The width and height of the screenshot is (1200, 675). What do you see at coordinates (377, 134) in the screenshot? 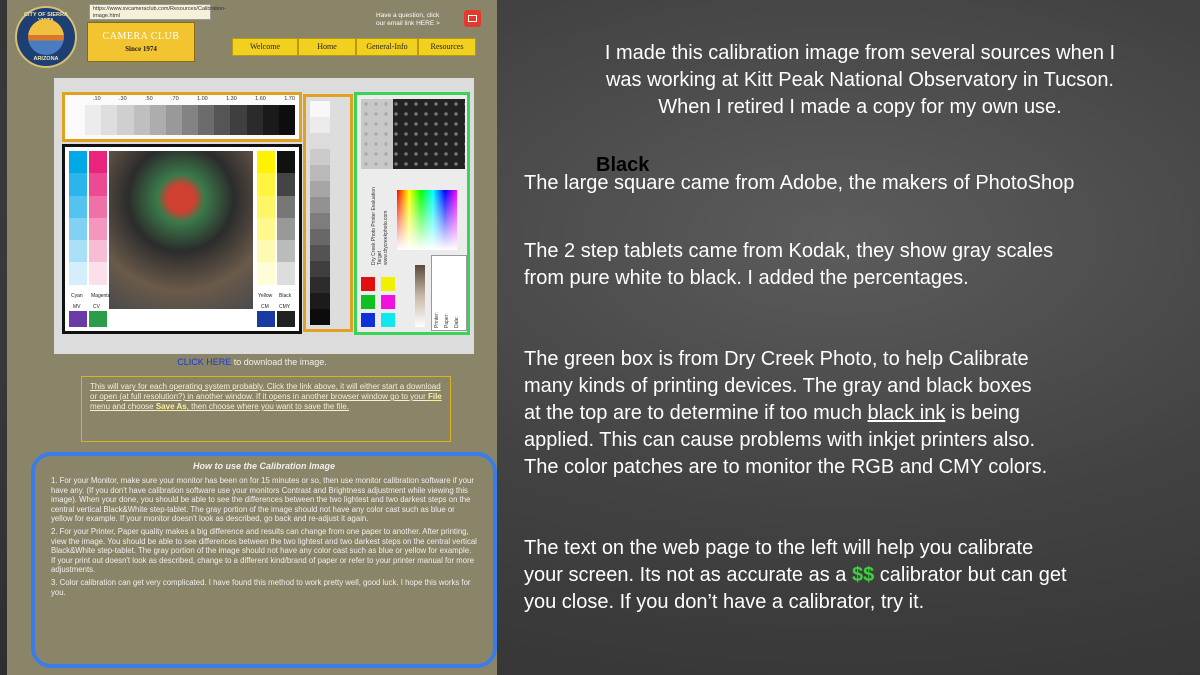
I see `gray-ink-box` at bounding box center [377, 134].